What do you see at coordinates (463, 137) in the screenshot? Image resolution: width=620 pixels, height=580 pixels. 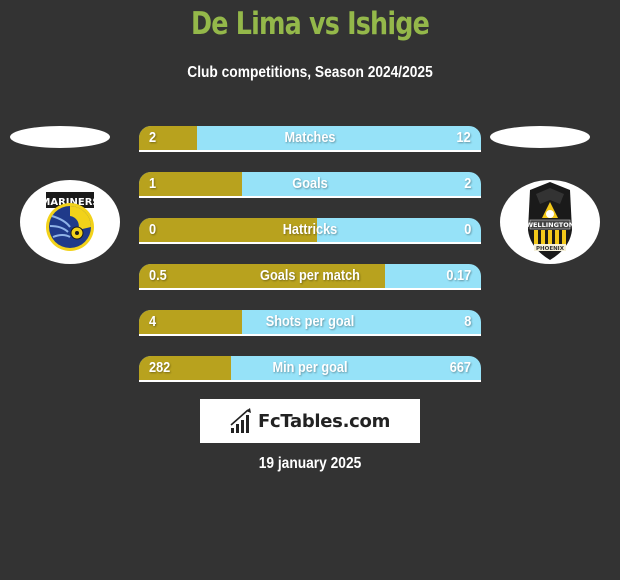 I see `right-value: 12` at bounding box center [463, 137].